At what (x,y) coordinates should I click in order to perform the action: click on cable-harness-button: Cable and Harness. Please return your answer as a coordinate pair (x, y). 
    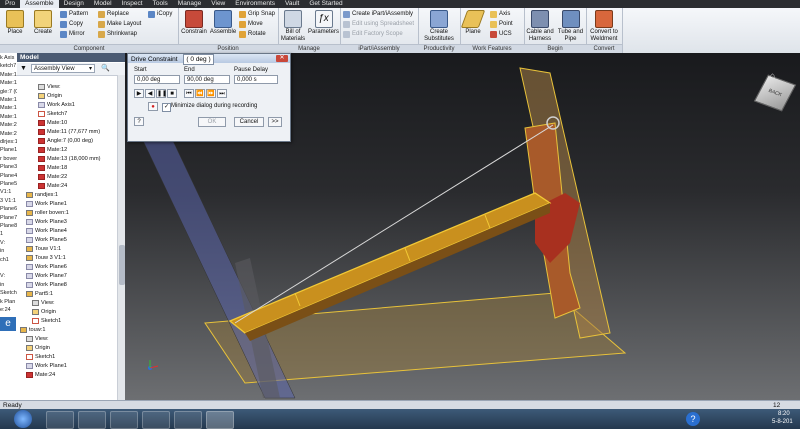
    Looking at the image, I should click on (540, 26).